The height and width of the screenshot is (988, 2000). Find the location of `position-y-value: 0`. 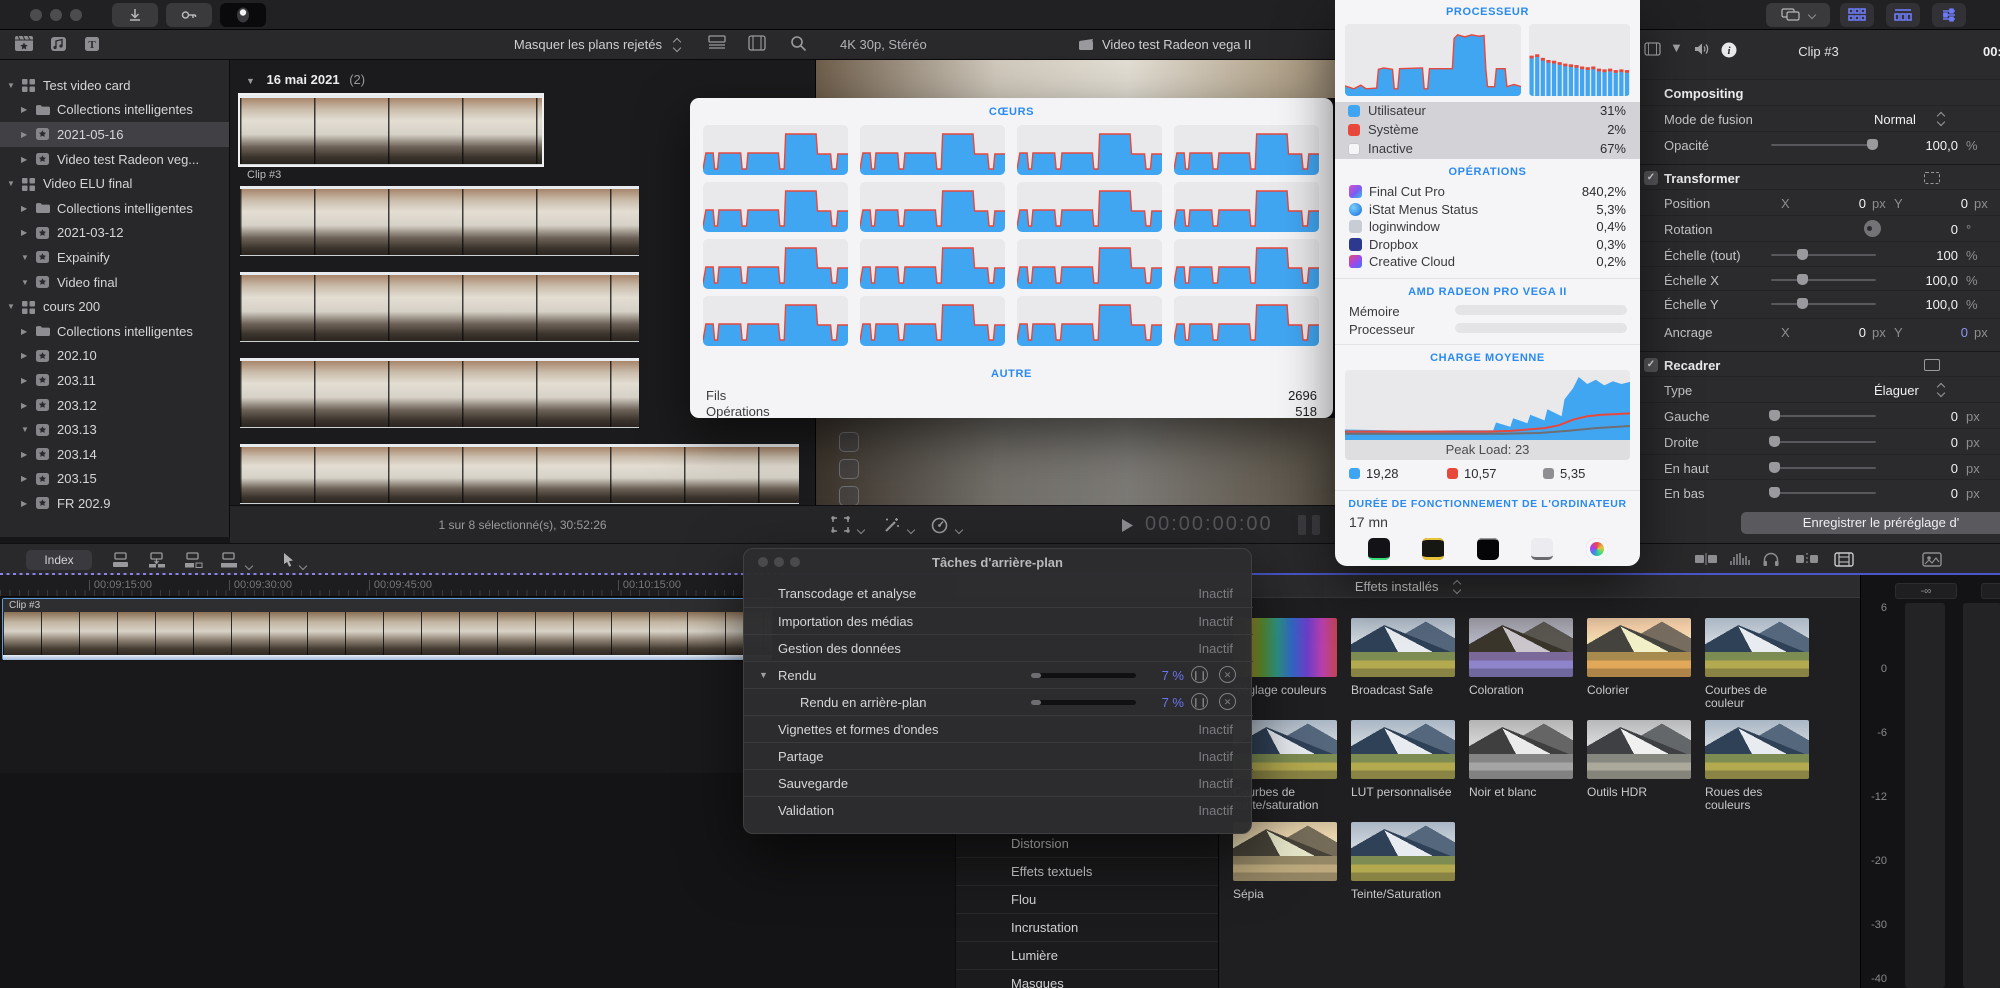

position-y-value: 0 is located at coordinates (1933, 203).